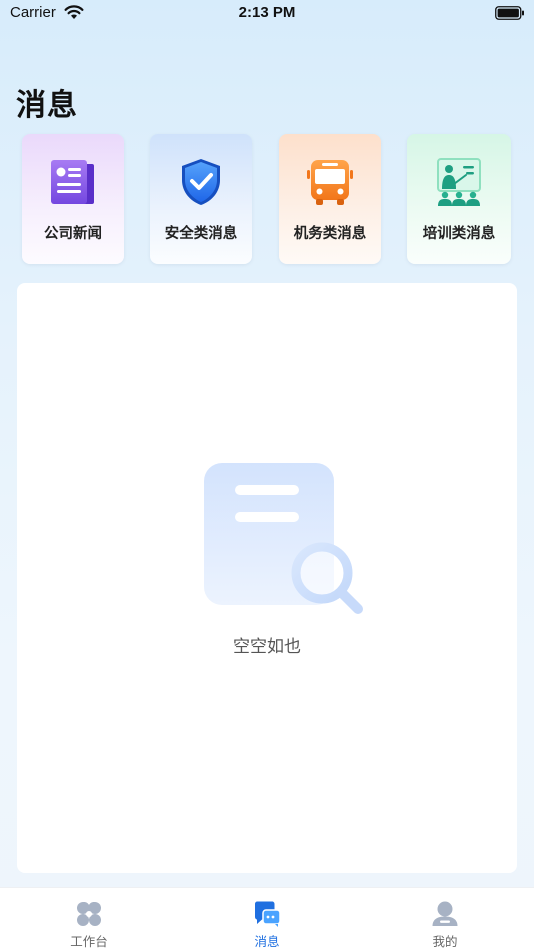 The width and height of the screenshot is (534, 950). Describe the element at coordinates (330, 182) in the screenshot. I see `bus-icon` at that location.